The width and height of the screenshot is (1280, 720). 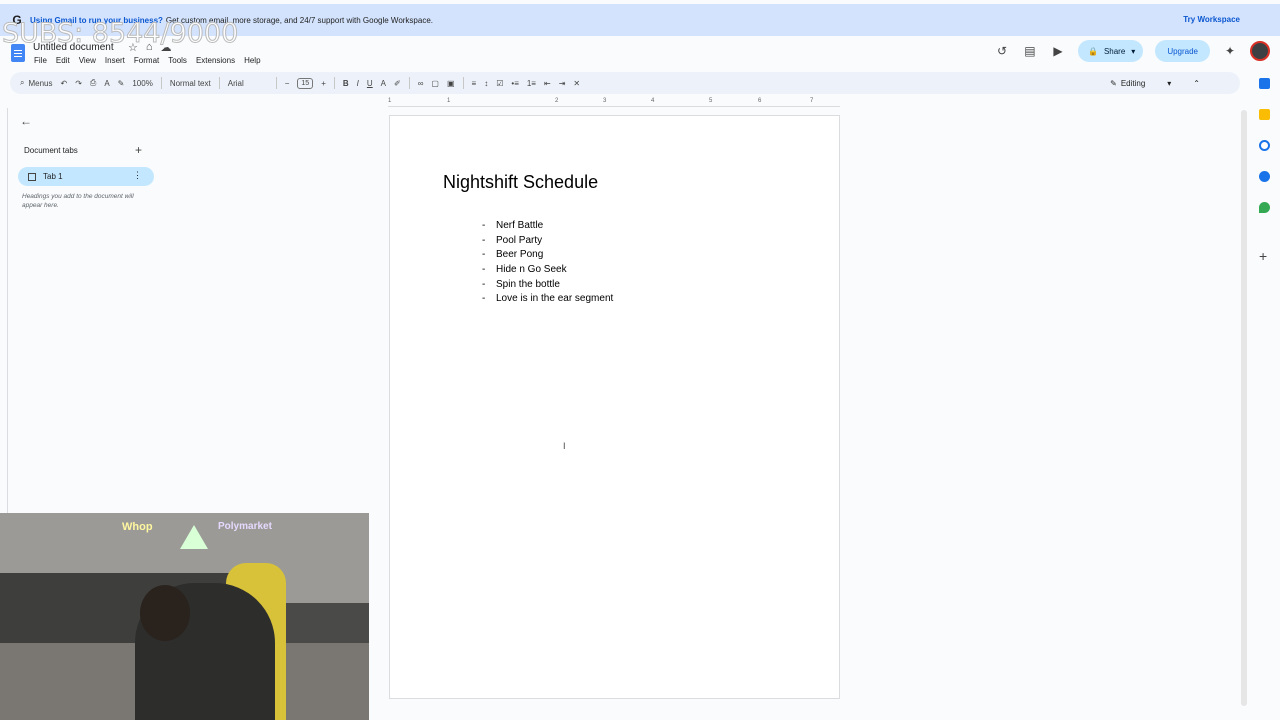 I want to click on list-item: - Beer Pong, so click(x=547, y=256).